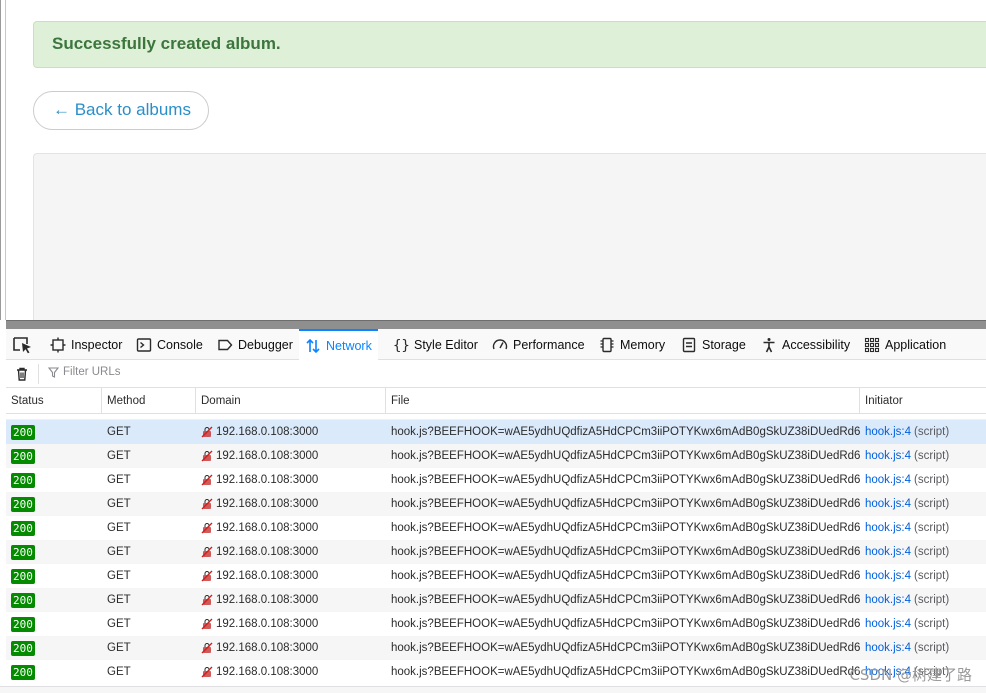  I want to click on tab-memory: Memory, so click(632, 344).